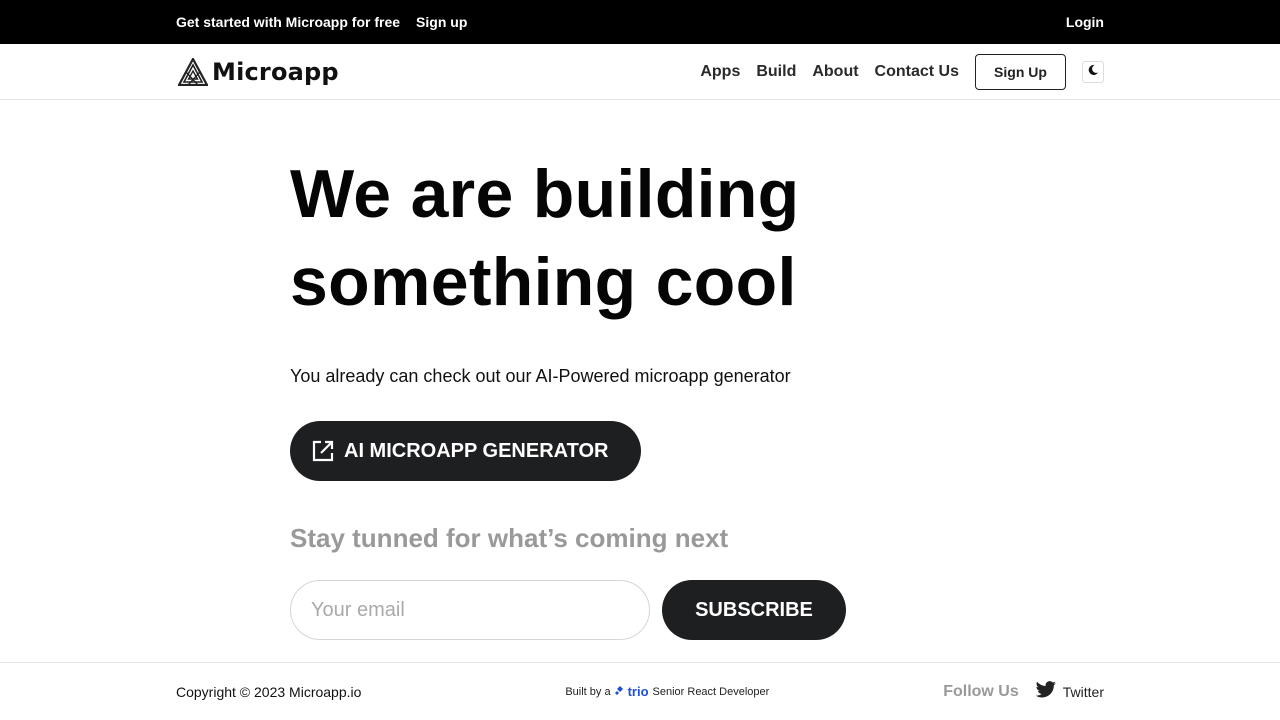  What do you see at coordinates (543, 282) in the screenshot?
I see `hero-title-line-2: something cool` at bounding box center [543, 282].